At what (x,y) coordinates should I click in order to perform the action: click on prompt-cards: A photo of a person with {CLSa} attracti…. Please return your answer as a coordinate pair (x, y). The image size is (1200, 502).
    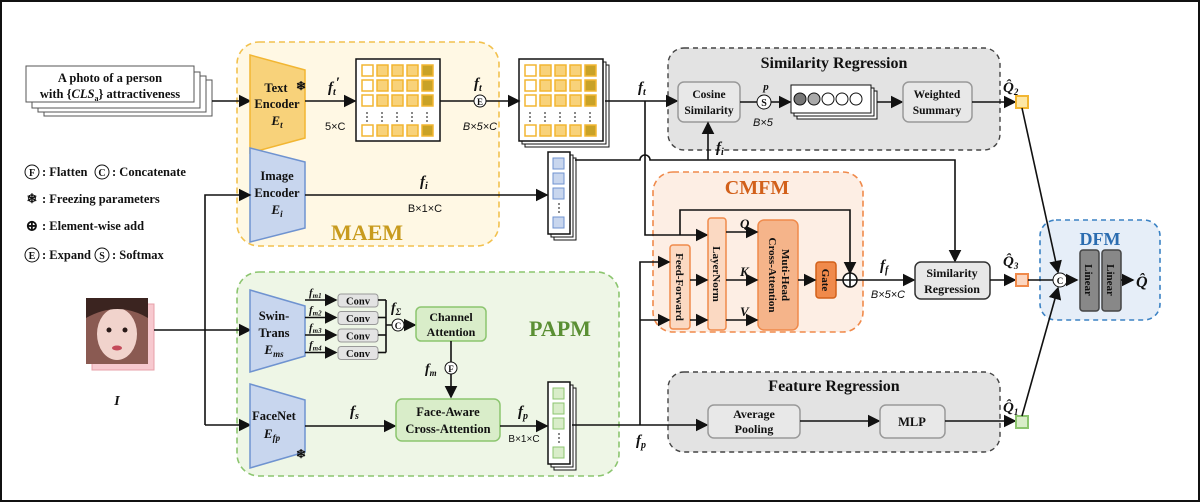
    Looking at the image, I should click on (119, 91).